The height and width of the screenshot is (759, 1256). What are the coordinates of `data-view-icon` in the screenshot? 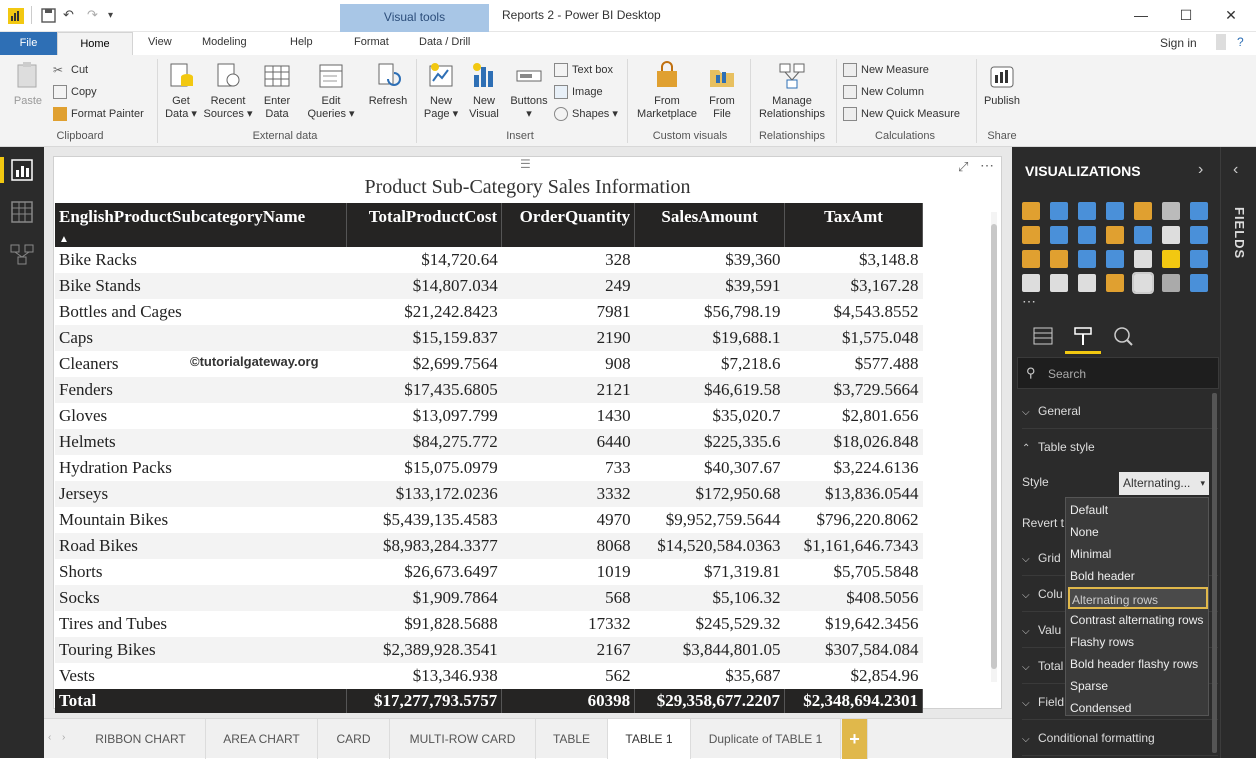 It's located at (22, 212).